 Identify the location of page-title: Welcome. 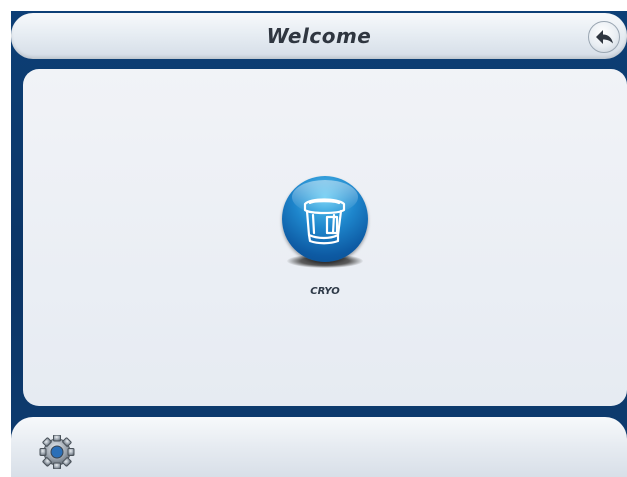
(319, 36).